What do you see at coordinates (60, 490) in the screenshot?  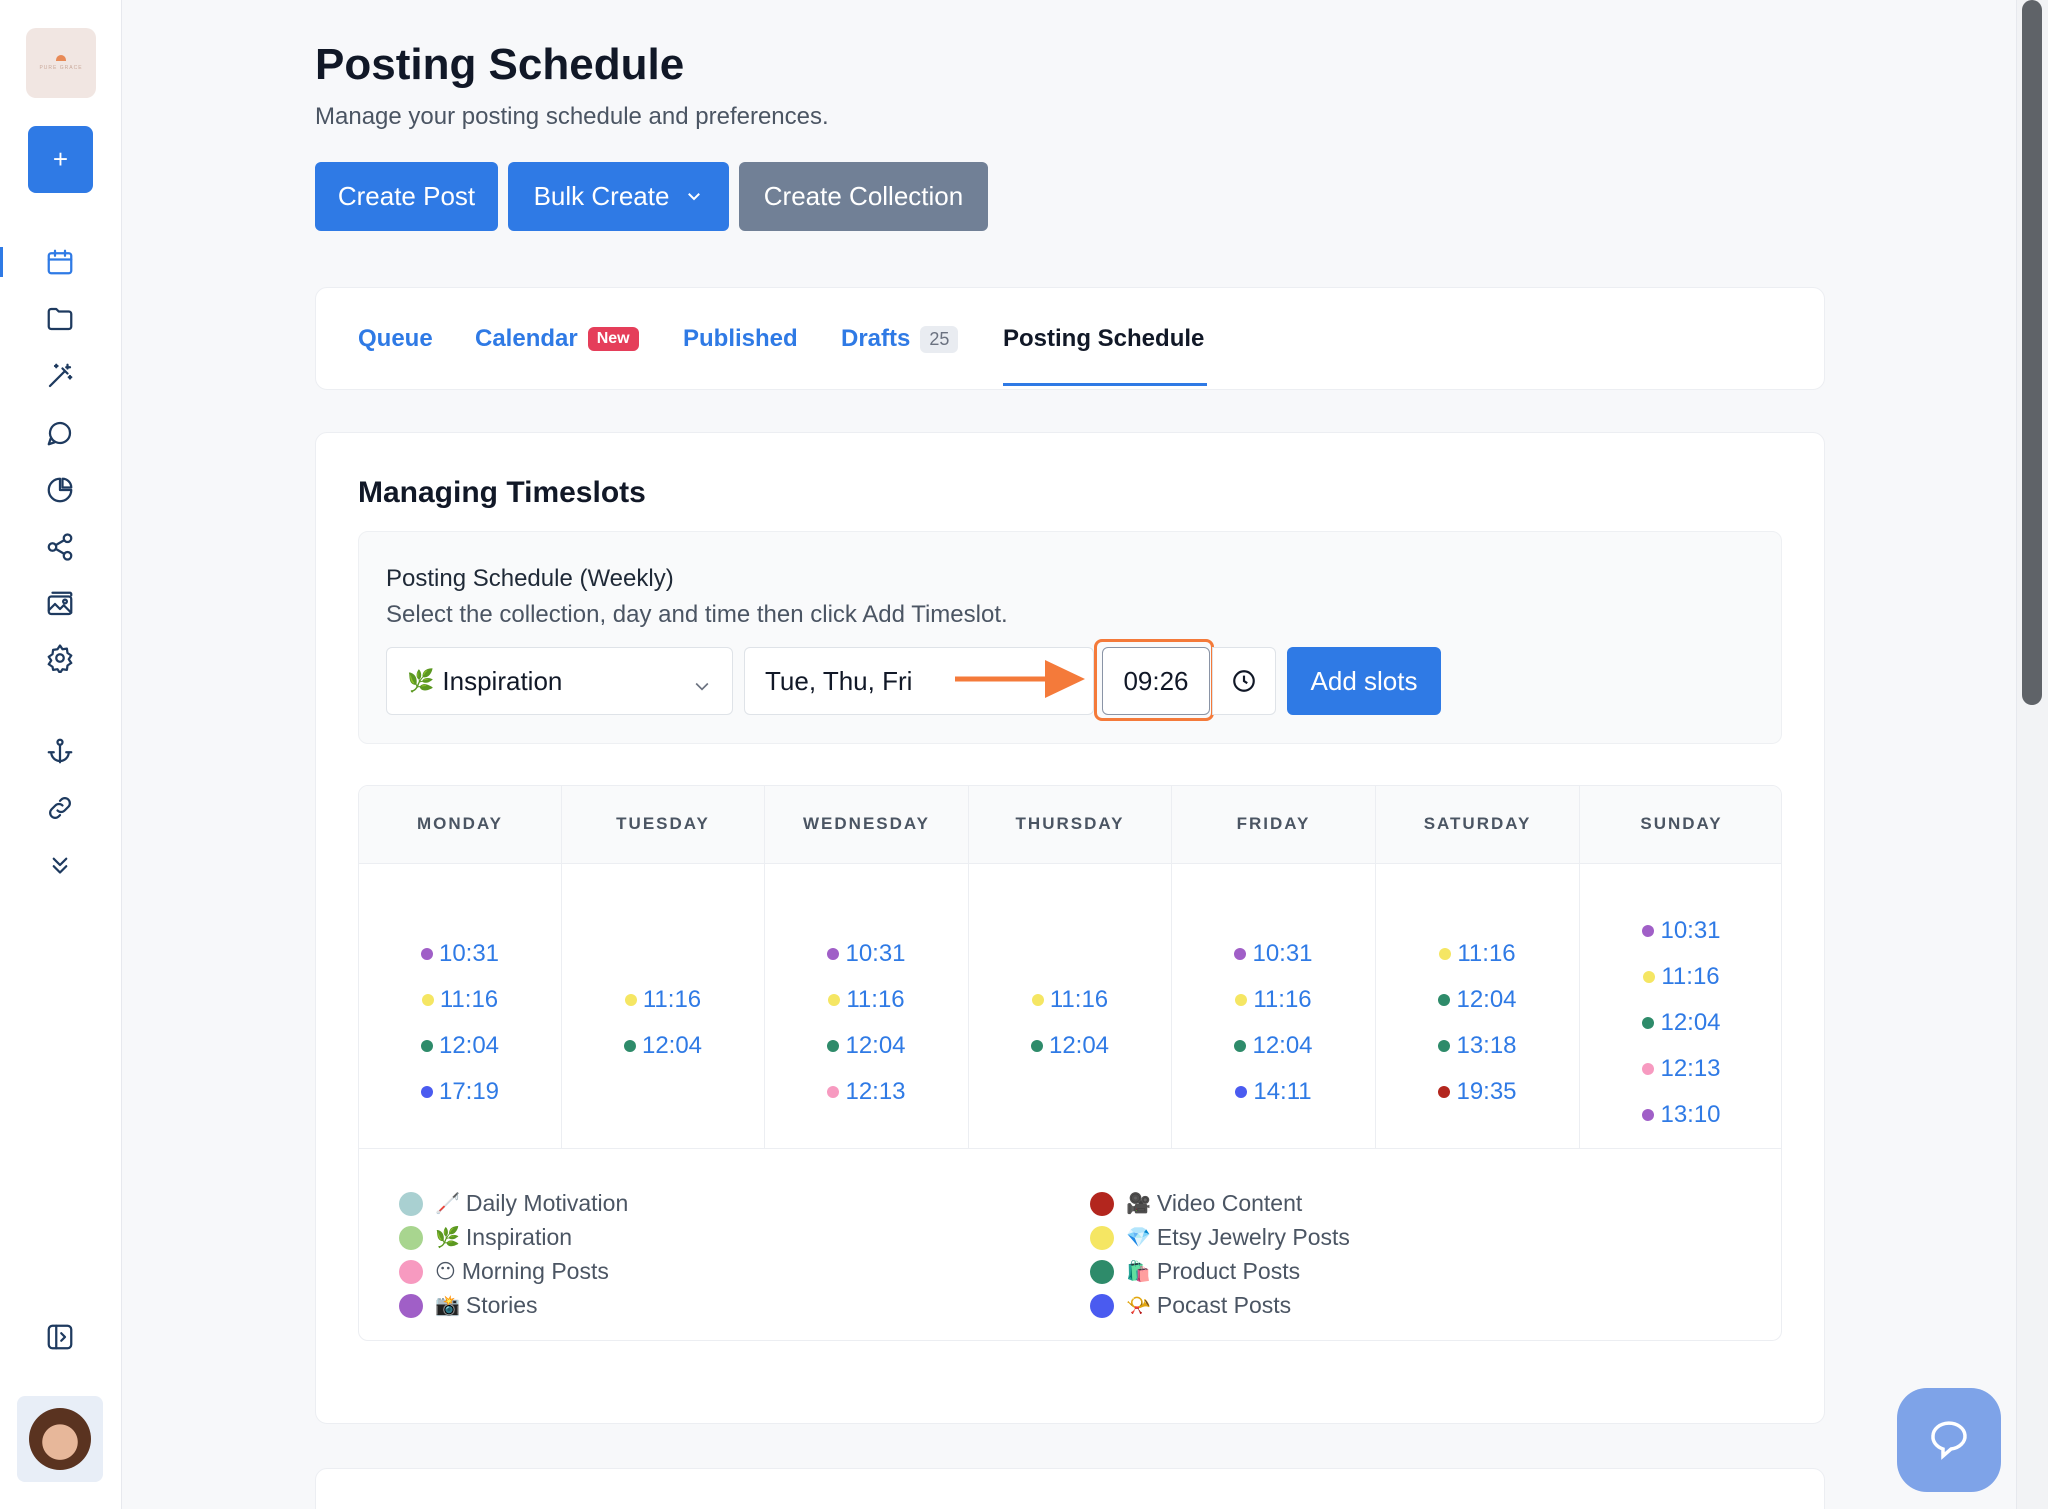 I see `analytics-pie-icon` at bounding box center [60, 490].